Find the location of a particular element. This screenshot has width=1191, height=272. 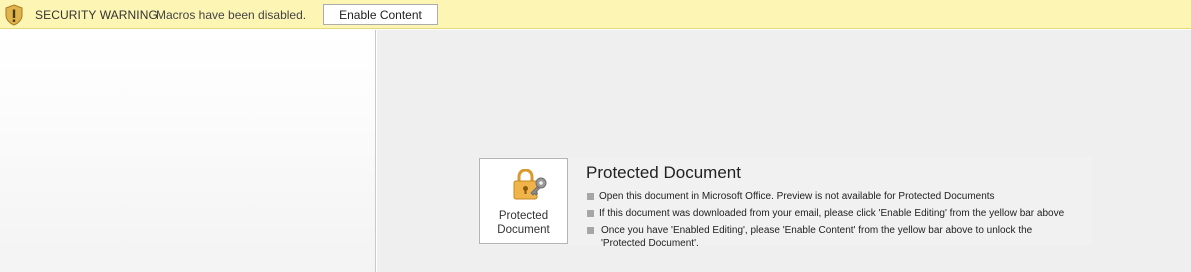

icon-label-line1: Protected is located at coordinates (523, 216).